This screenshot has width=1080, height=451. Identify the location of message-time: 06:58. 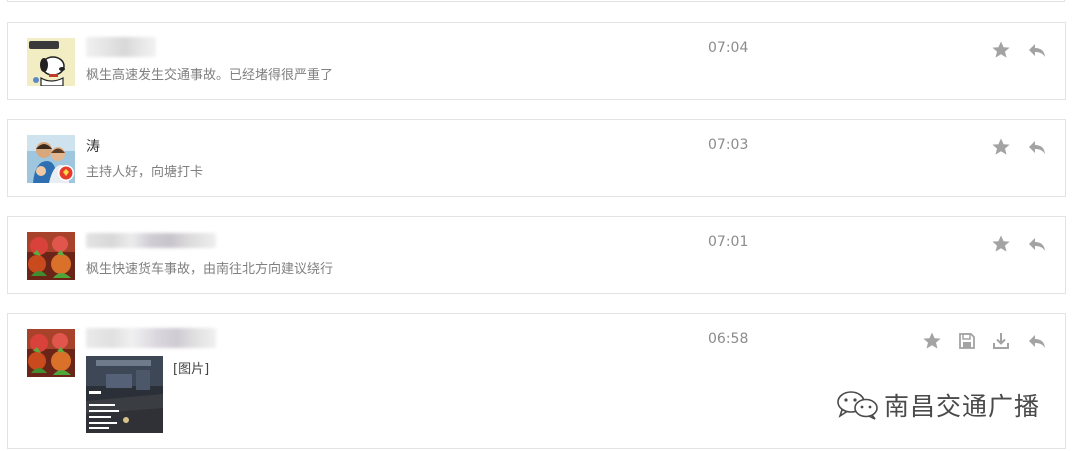
(728, 339).